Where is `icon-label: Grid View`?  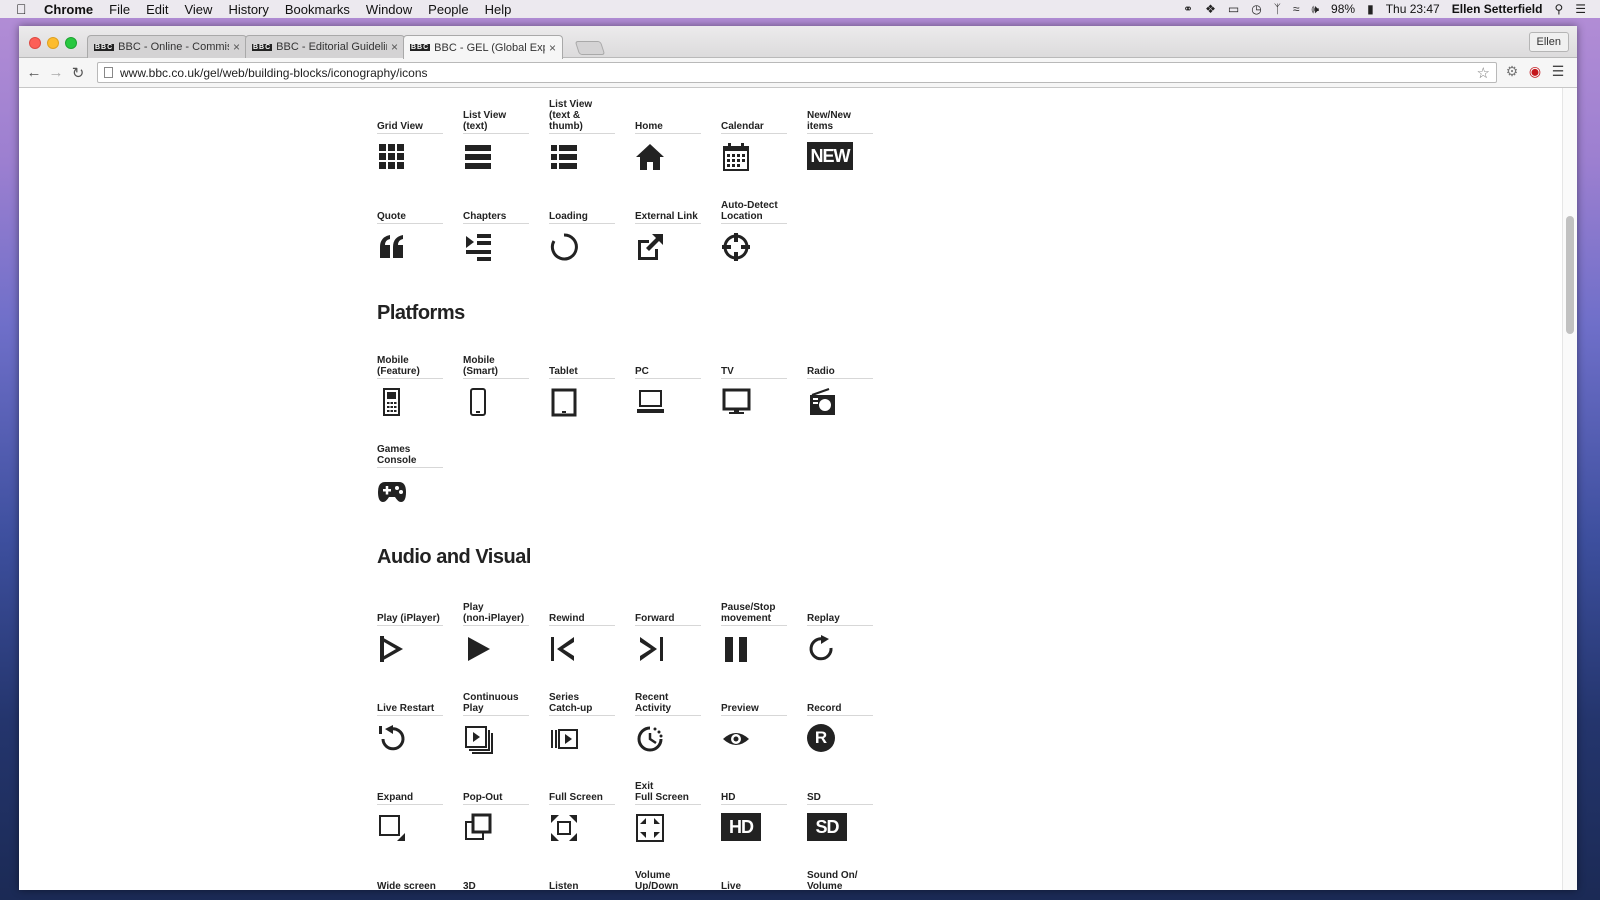 icon-label: Grid View is located at coordinates (400, 126).